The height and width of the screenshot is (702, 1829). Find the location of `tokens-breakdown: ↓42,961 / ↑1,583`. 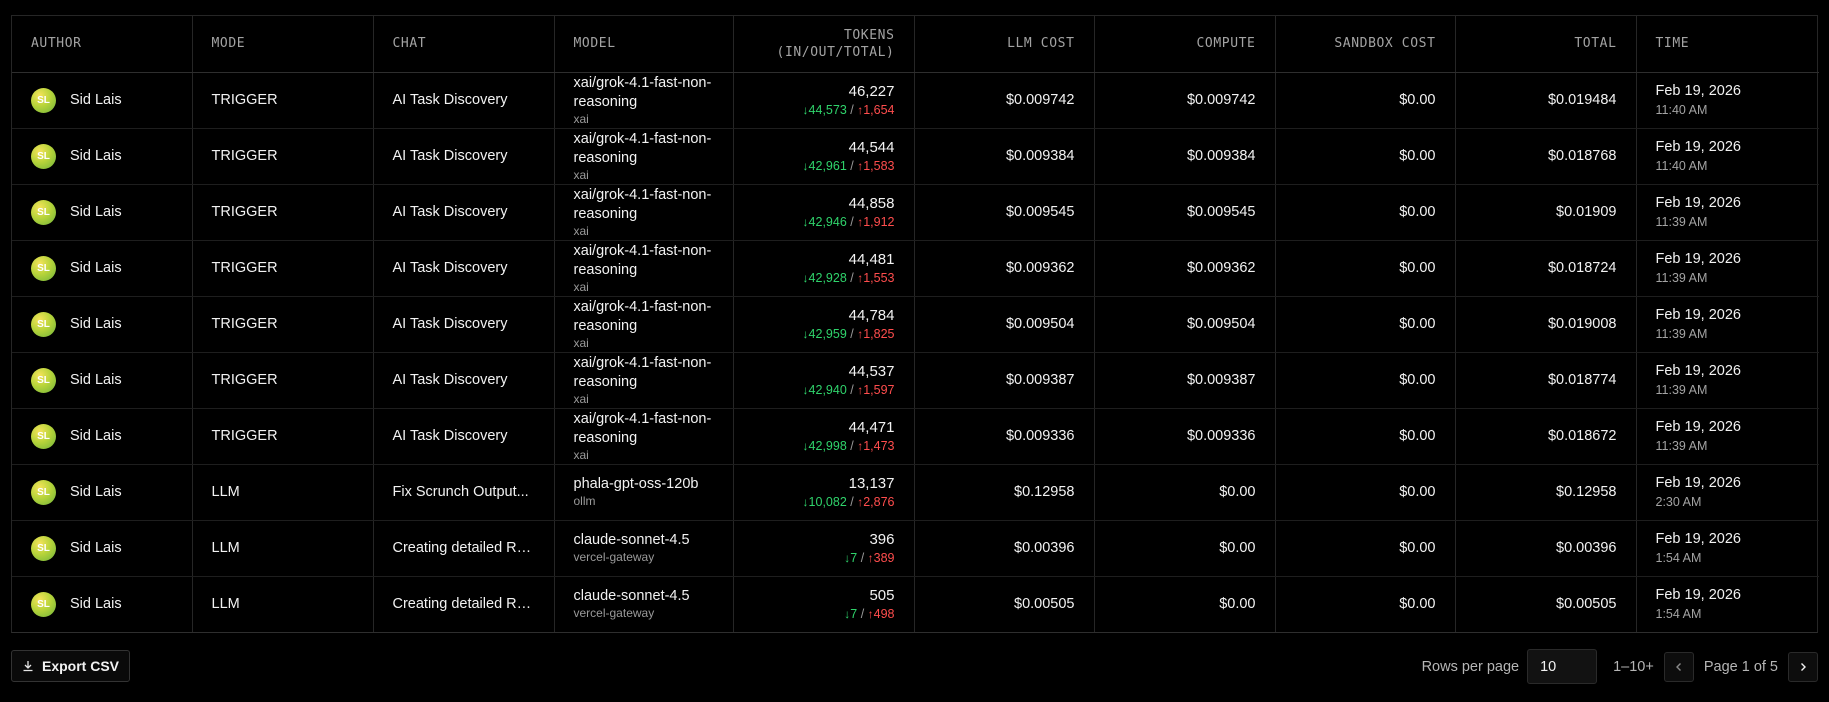

tokens-breakdown: ↓42,961 / ↑1,583 is located at coordinates (824, 166).